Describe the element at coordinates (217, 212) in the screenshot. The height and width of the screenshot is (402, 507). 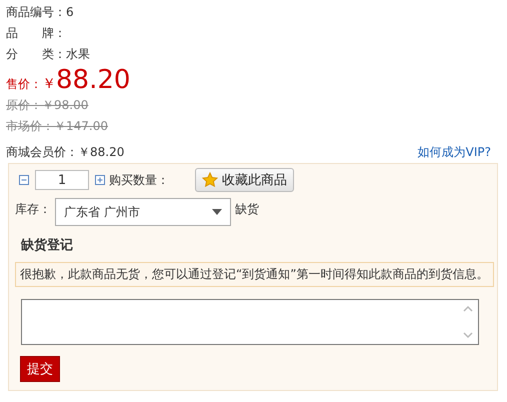
I see `caret-icon` at that location.